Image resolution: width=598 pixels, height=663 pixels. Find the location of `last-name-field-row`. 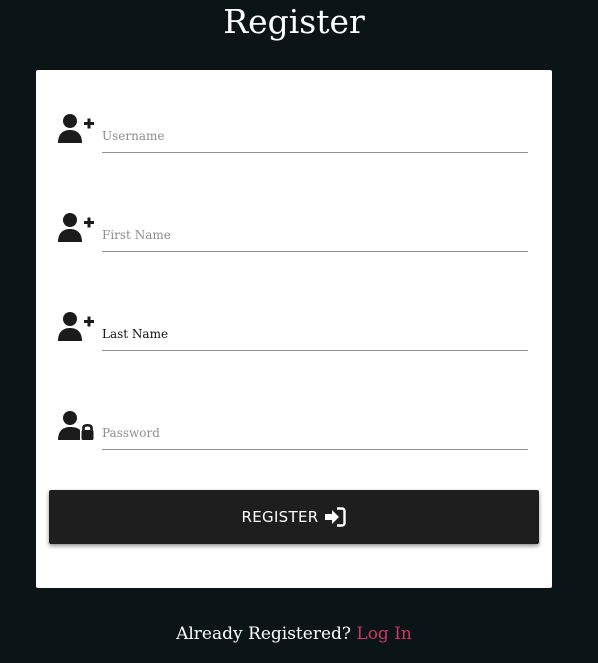

last-name-field-row is located at coordinates (293, 334).